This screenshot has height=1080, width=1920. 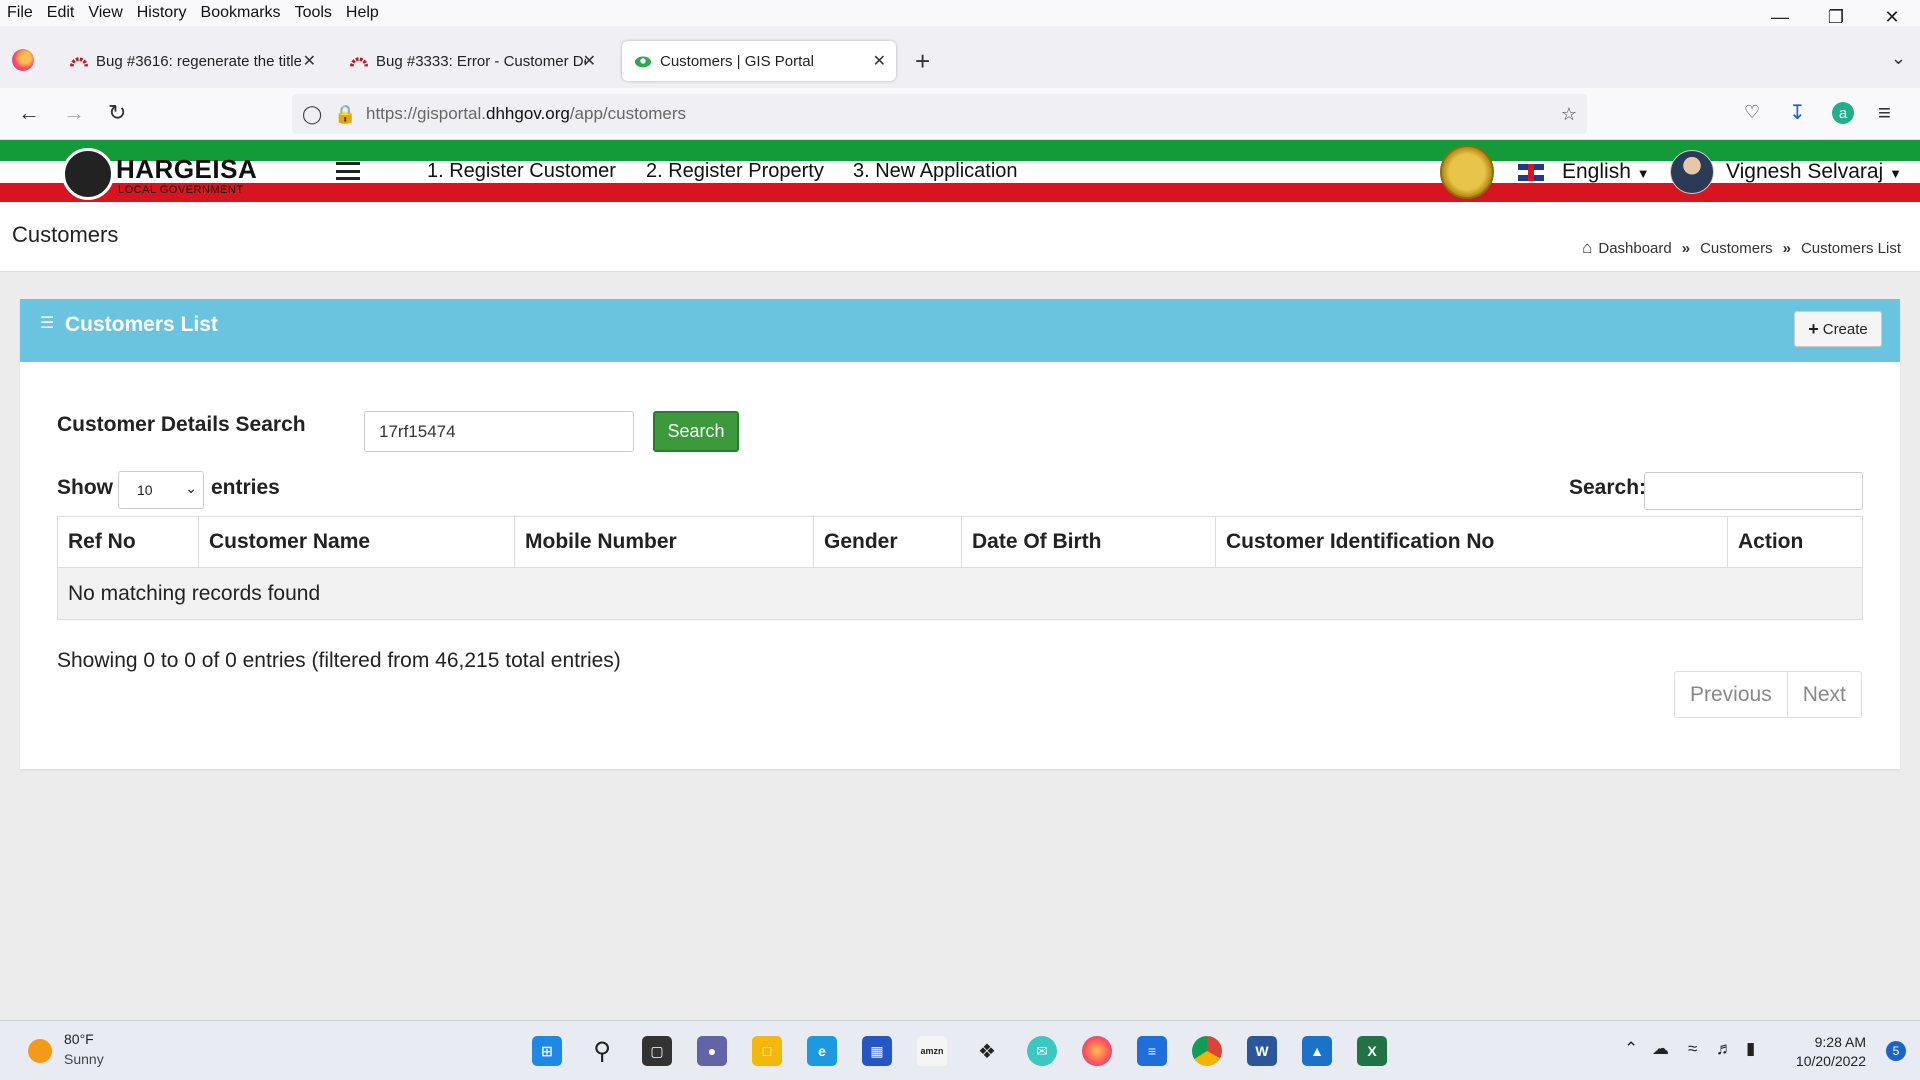 I want to click on site-logo: HARGEISA LOCAL GOVERNMENT, so click(x=160, y=174).